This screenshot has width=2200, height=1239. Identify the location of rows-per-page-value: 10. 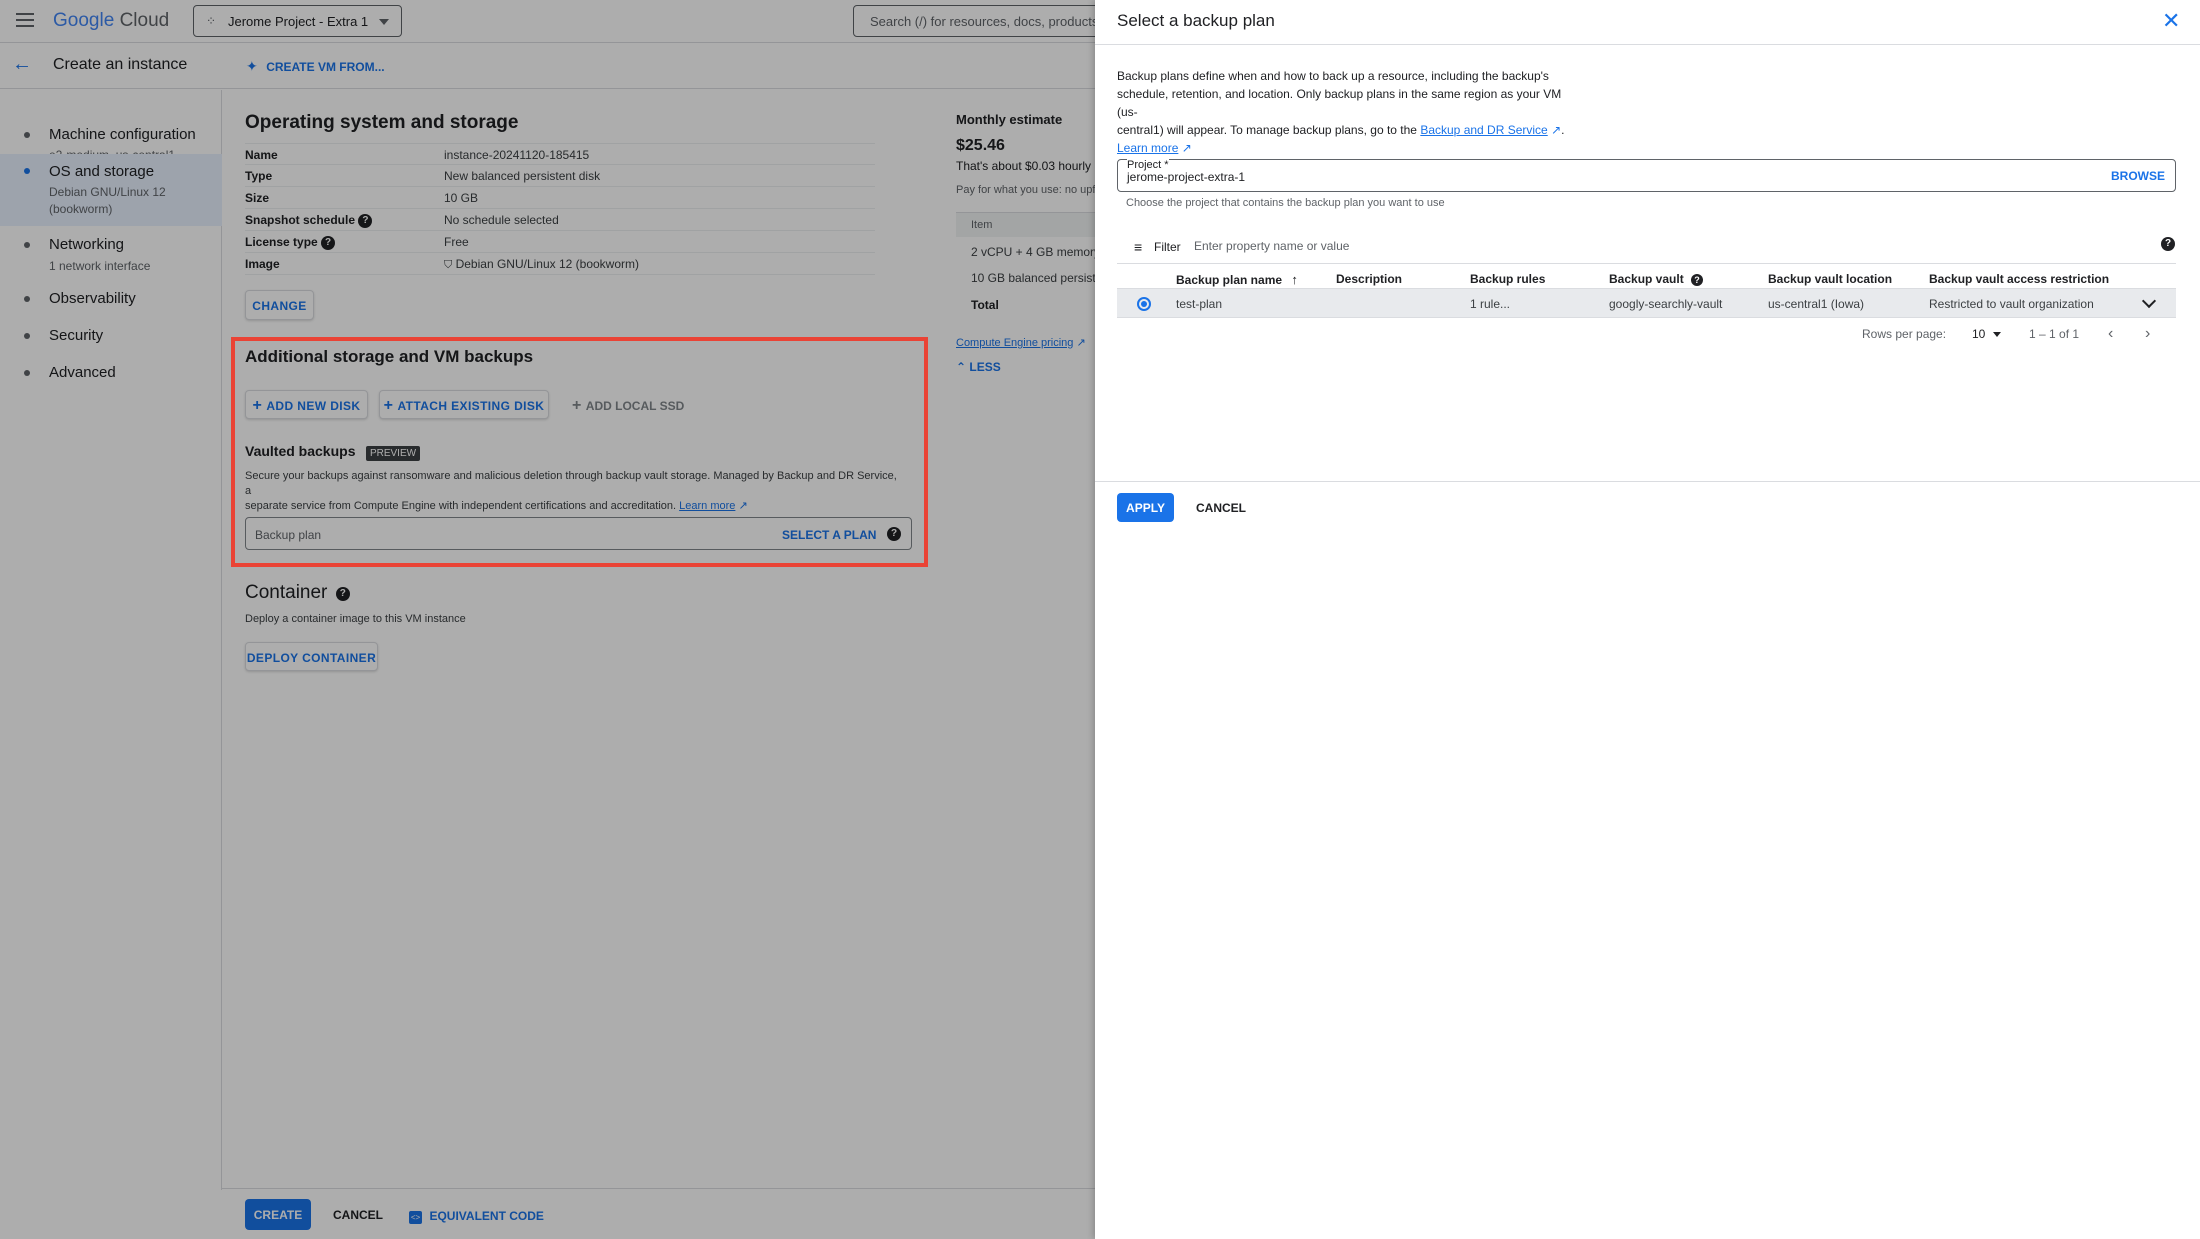
(1979, 334).